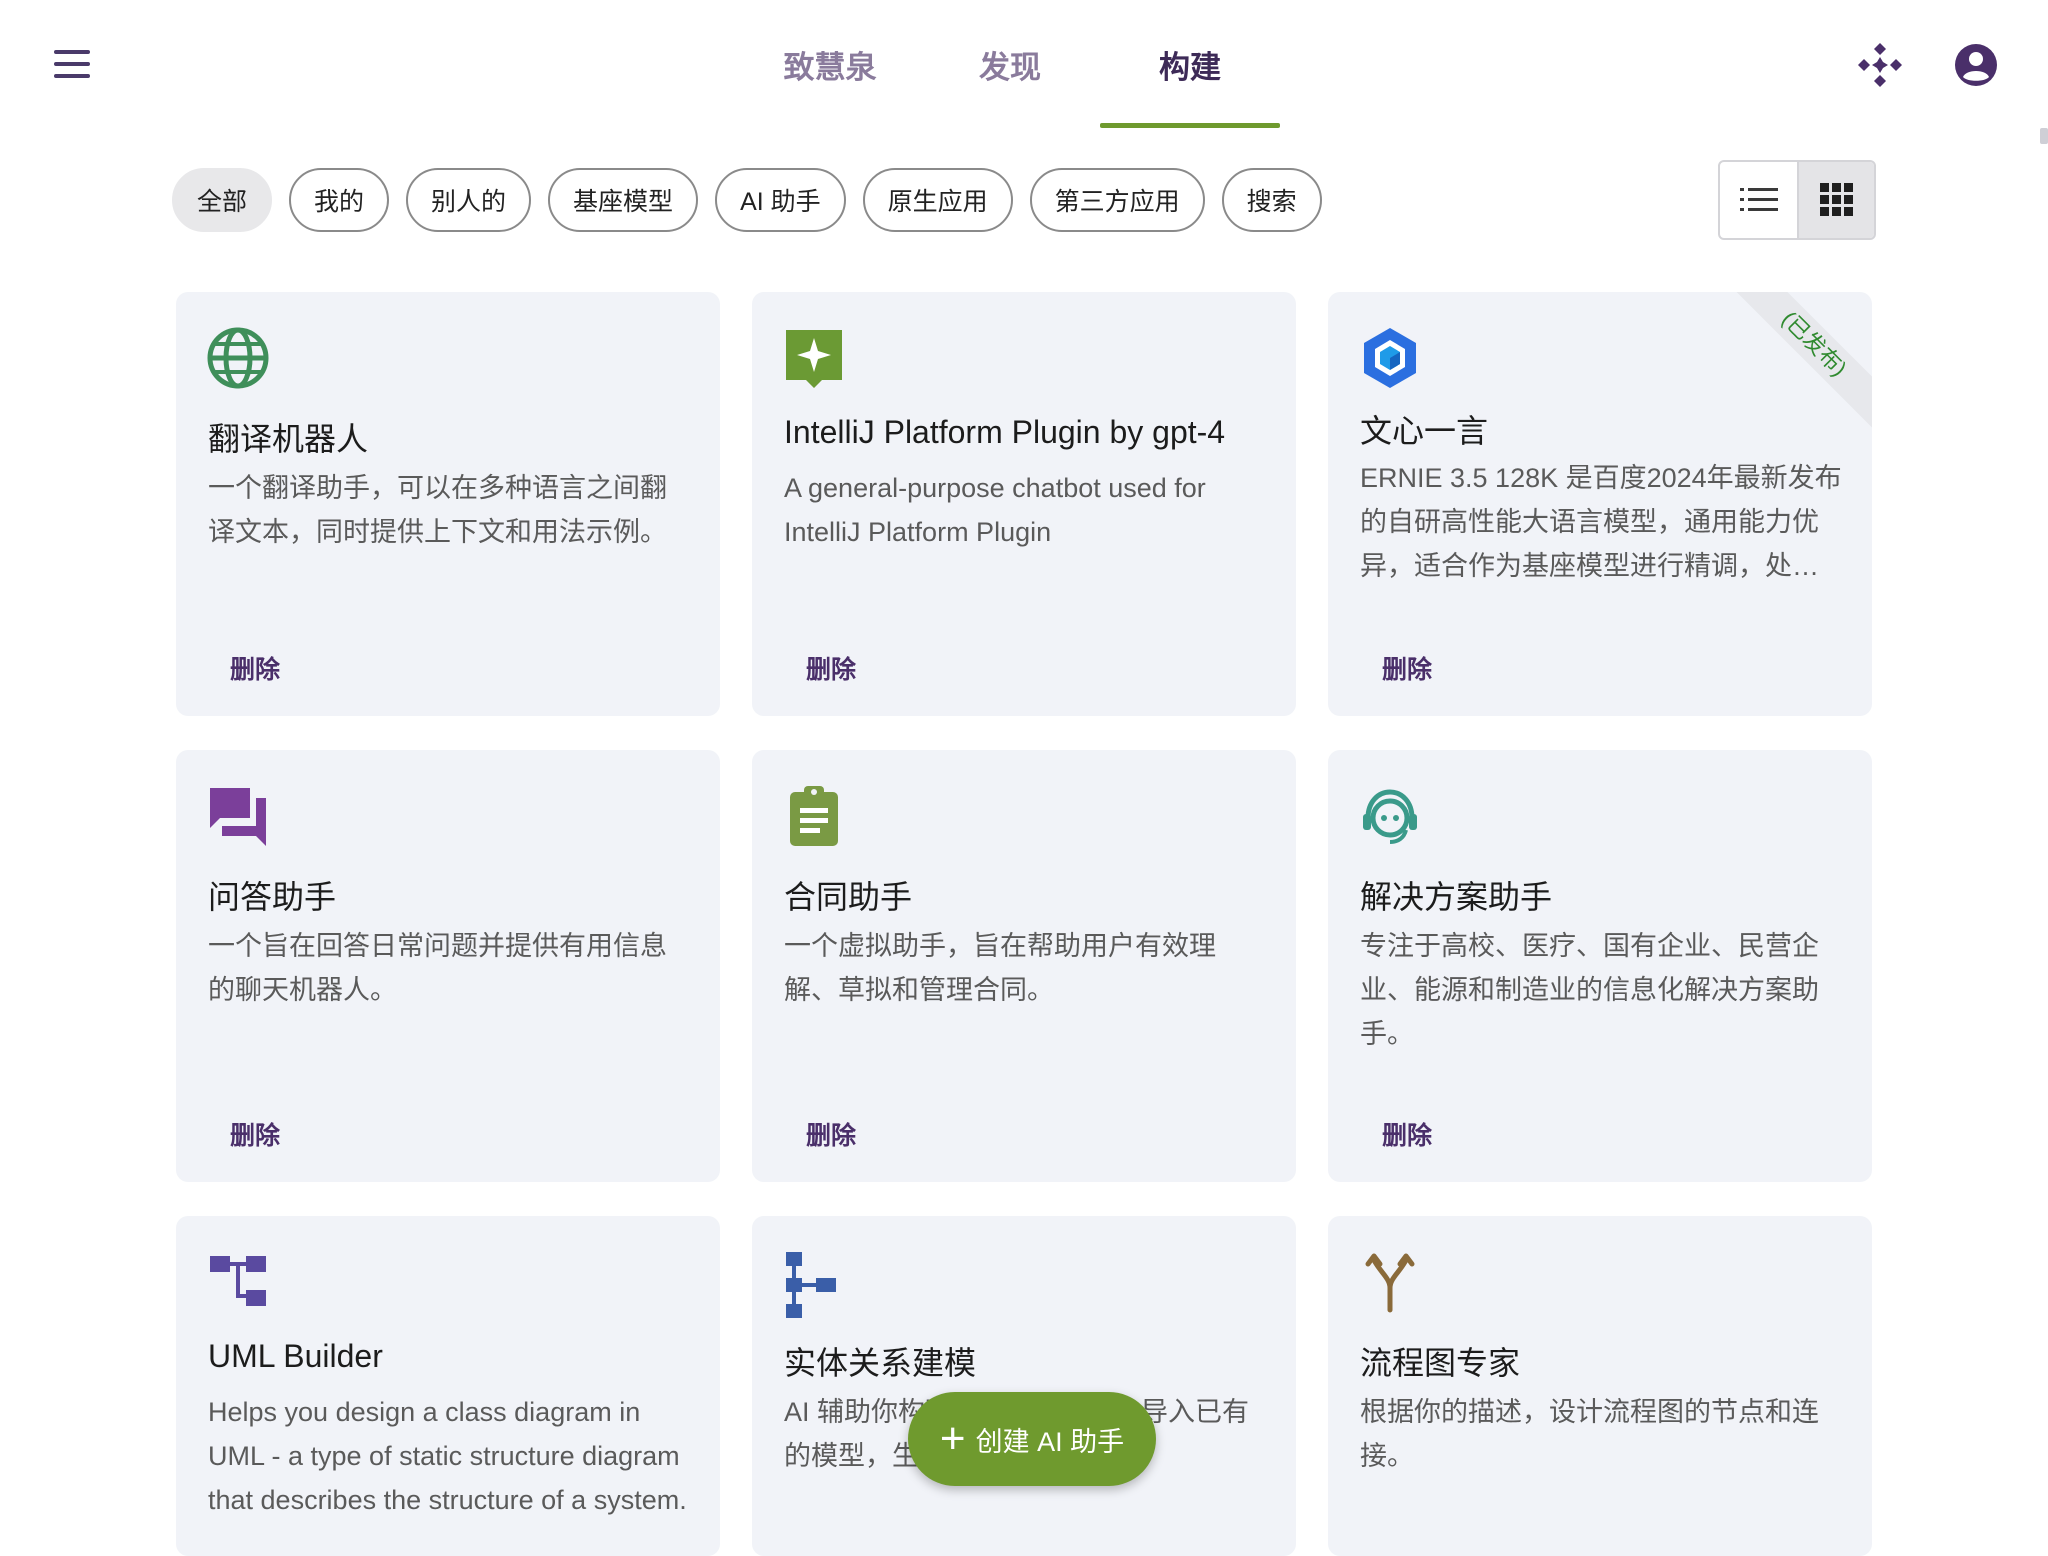 This screenshot has width=2048, height=1556. I want to click on forum-icon, so click(238, 816).